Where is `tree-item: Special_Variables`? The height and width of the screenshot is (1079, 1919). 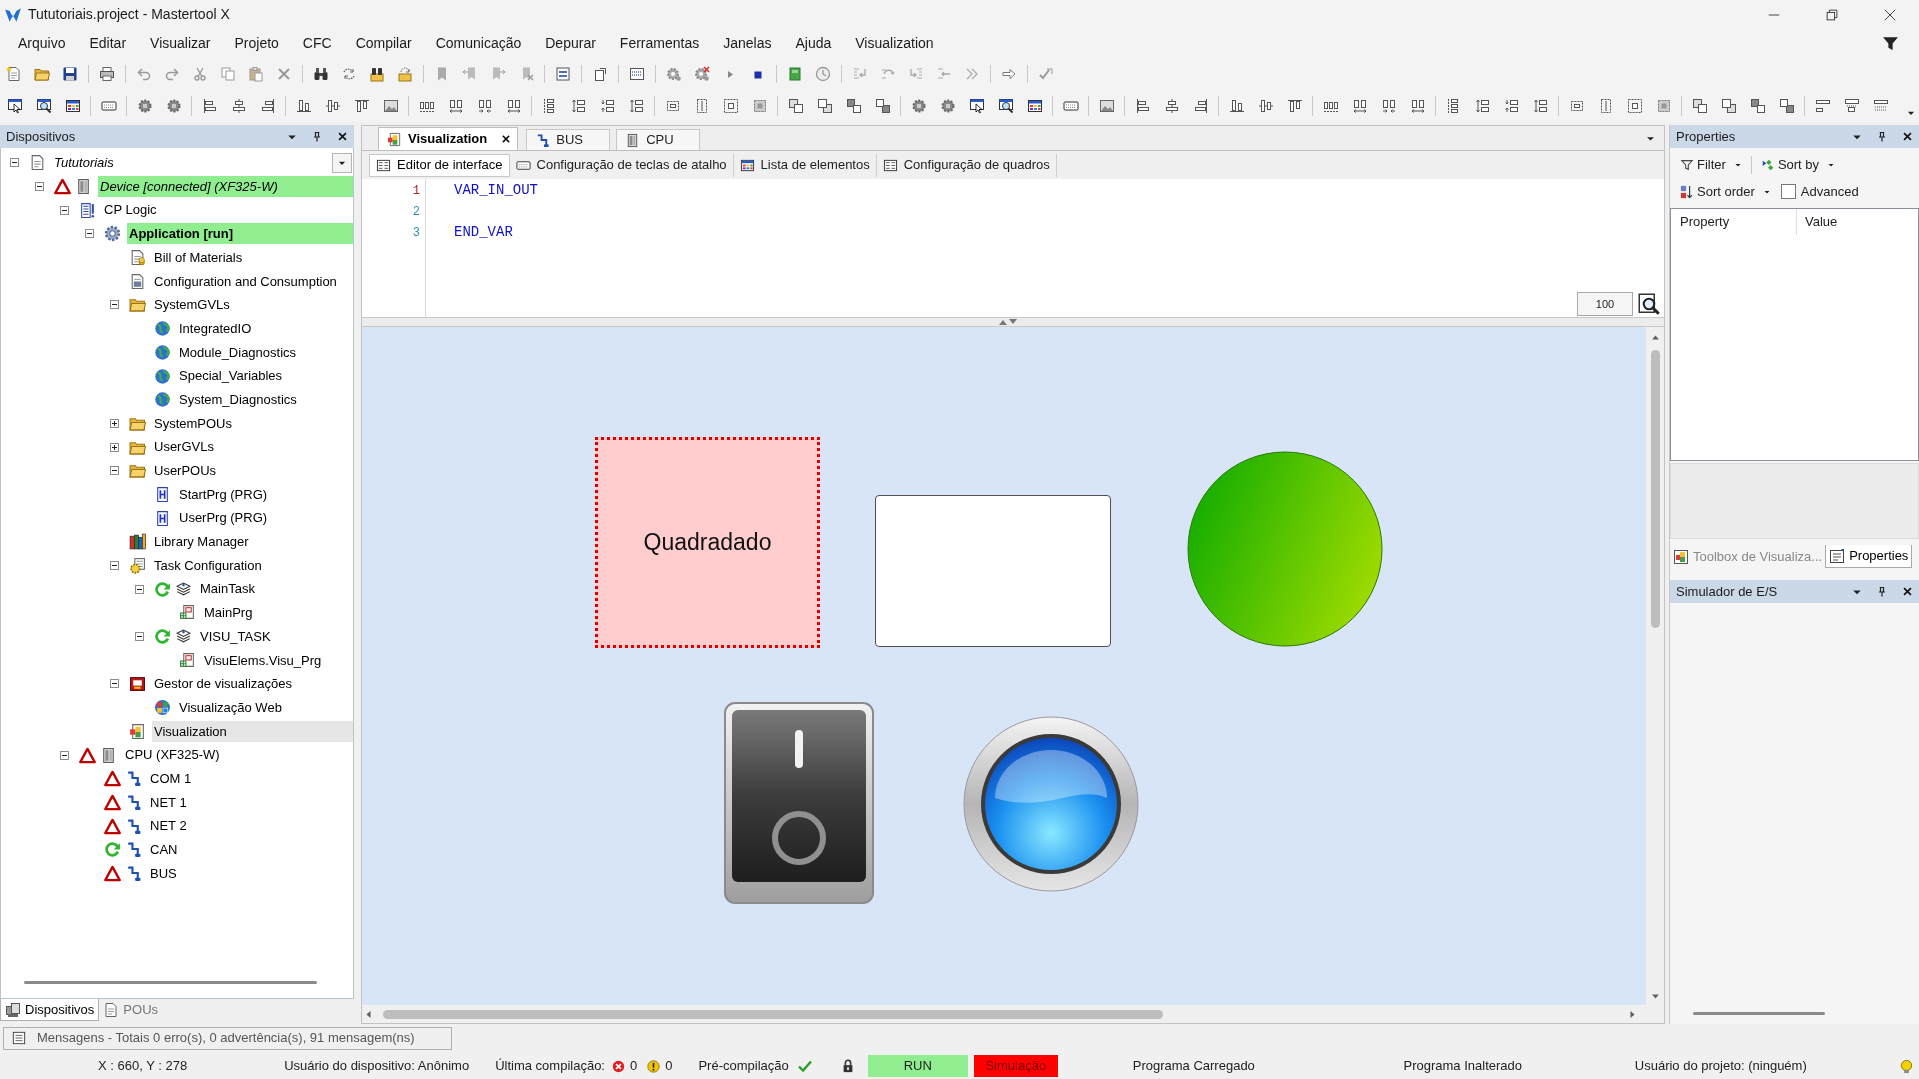
tree-item: Special_Variables is located at coordinates (232, 376).